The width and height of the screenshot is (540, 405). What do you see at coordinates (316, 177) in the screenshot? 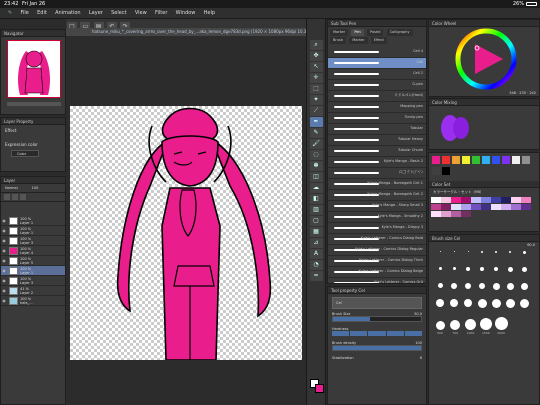
I see `eraser-tool-icon: ◫` at bounding box center [316, 177].